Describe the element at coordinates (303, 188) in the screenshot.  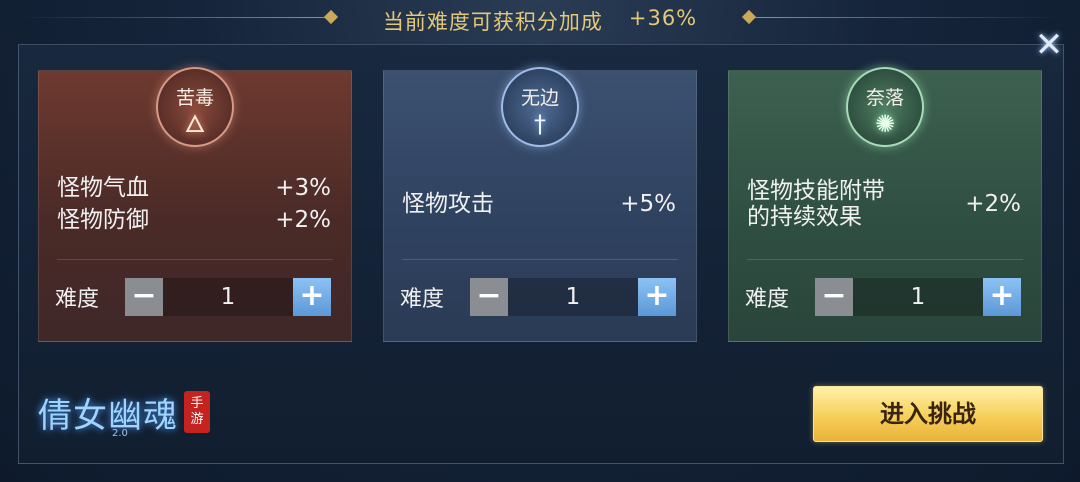
I see `effect-value: +3%` at that location.